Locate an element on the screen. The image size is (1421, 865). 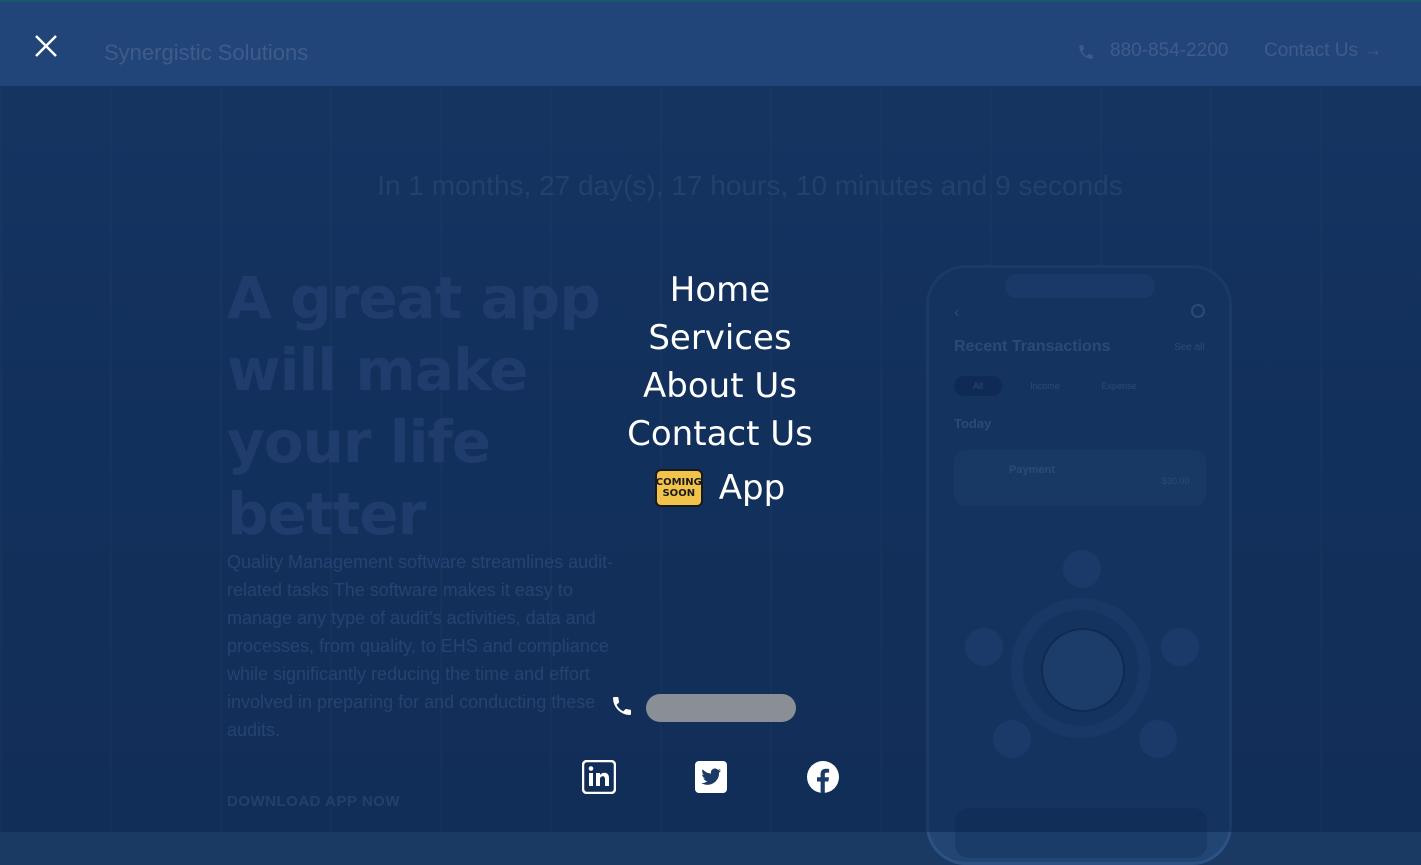
nav-app: COMING SOON App is located at coordinates (720, 488).